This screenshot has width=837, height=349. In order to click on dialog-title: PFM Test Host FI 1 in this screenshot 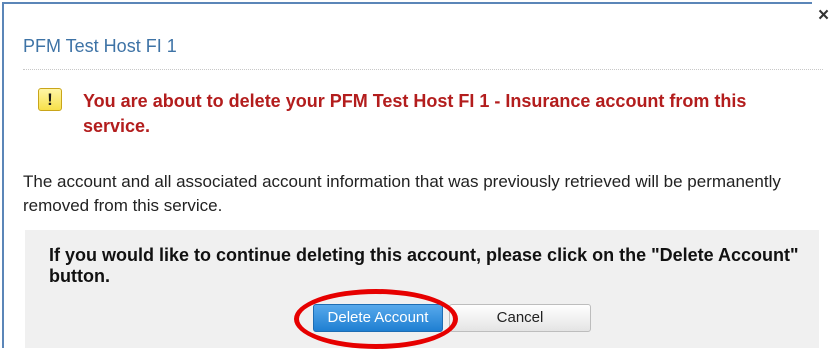, I will do `click(100, 46)`.